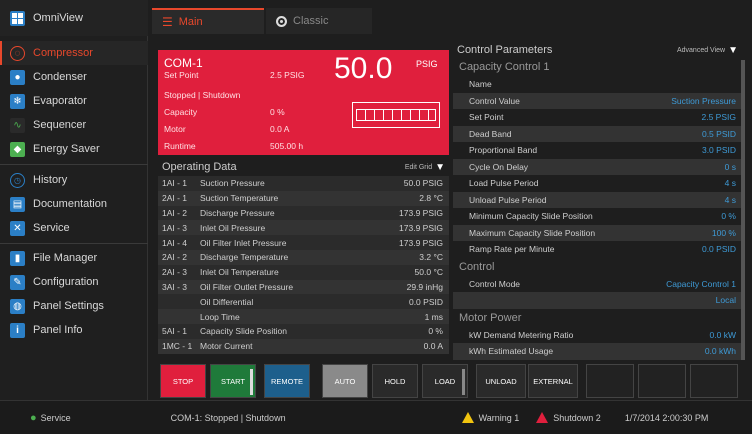 The height and width of the screenshot is (434, 752). What do you see at coordinates (424, 286) in the screenshot?
I see `row-value: 29.9 inHg` at bounding box center [424, 286].